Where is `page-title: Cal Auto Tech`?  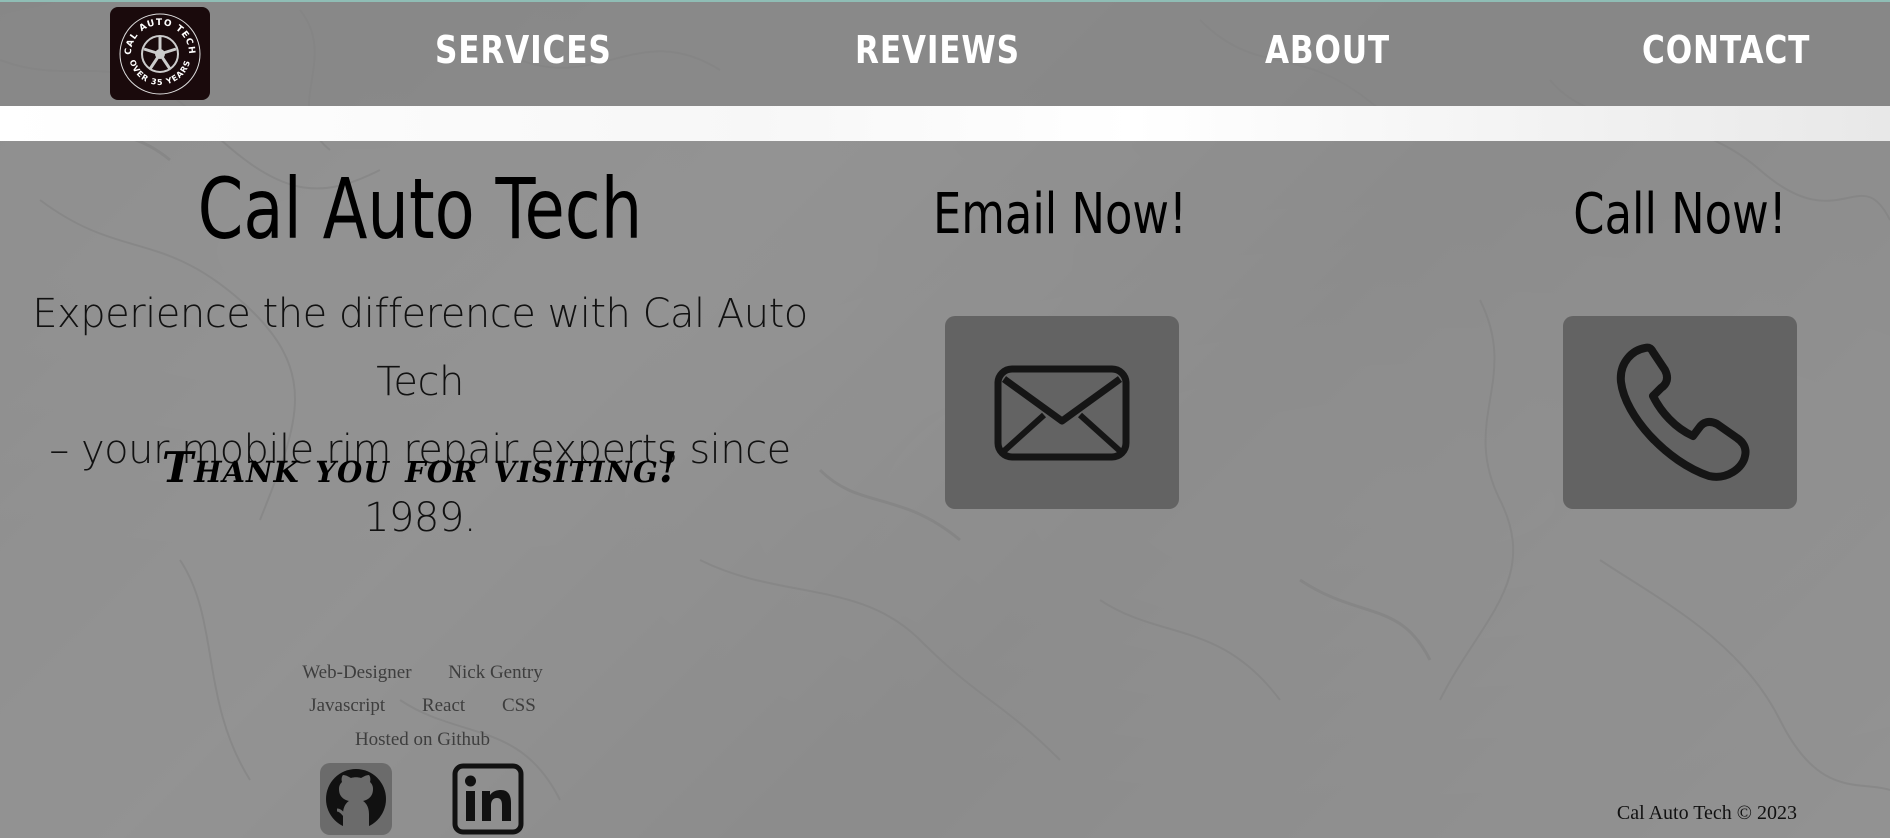
page-title: Cal Auto Tech is located at coordinates (420, 209).